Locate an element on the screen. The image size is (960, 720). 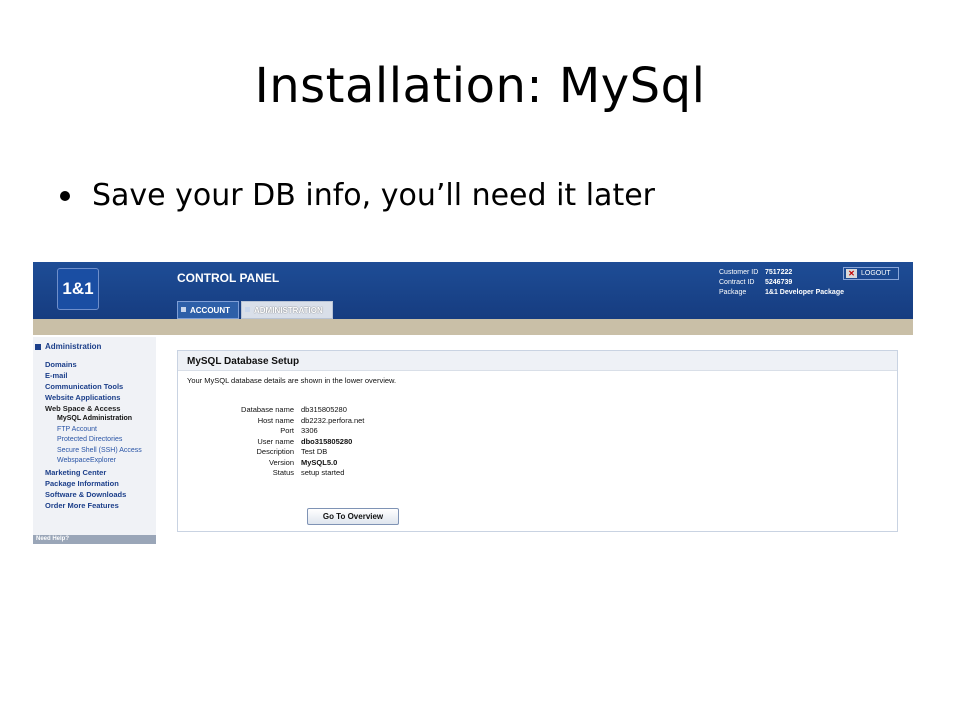
detail-label: Description is located at coordinates (275, 451).